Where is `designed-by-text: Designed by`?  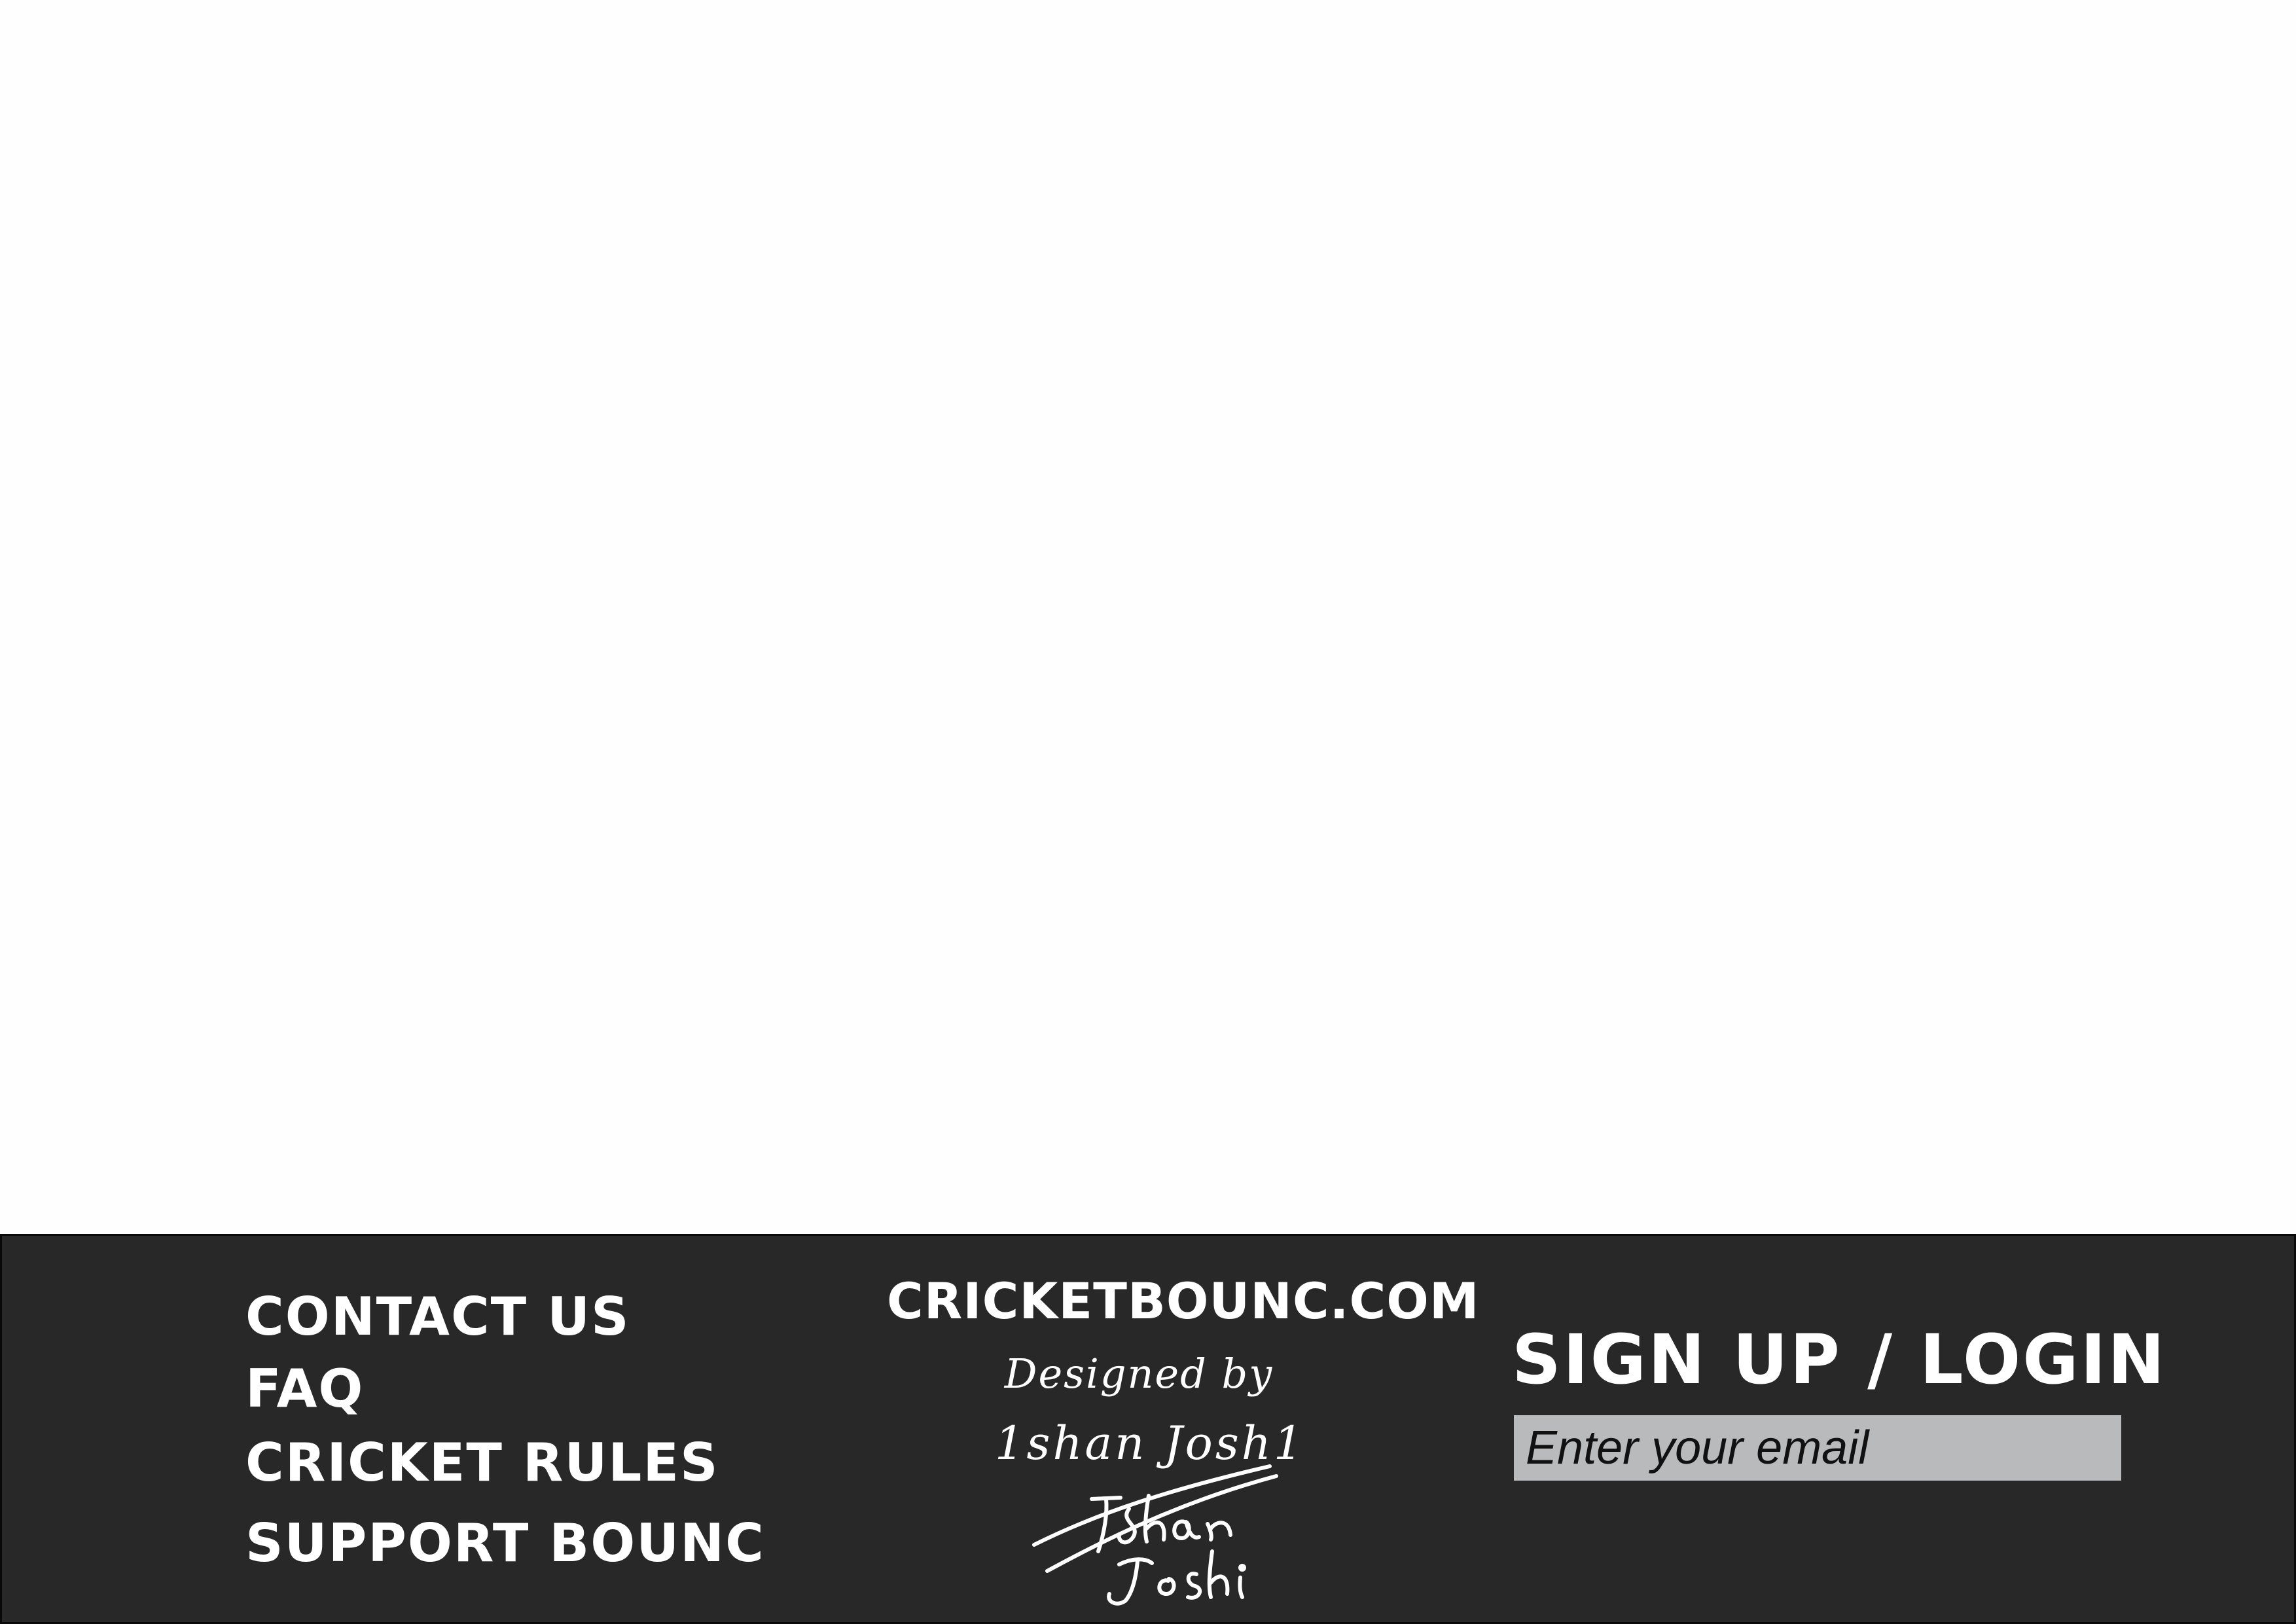 designed-by-text: Designed by is located at coordinates (1139, 1374).